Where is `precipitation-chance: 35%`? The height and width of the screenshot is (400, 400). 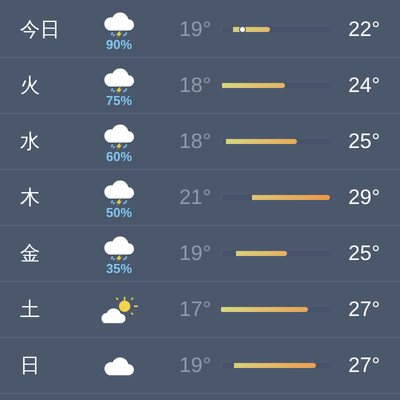 precipitation-chance: 35% is located at coordinates (119, 268).